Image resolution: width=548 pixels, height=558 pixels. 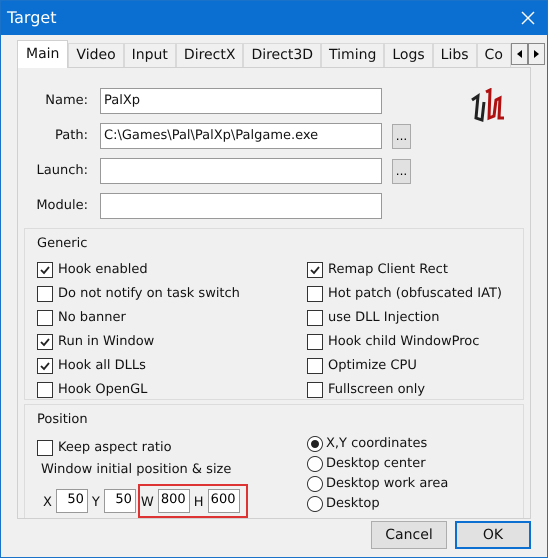 I want to click on checkbox-label: Keep aspect ratio, so click(x=115, y=448).